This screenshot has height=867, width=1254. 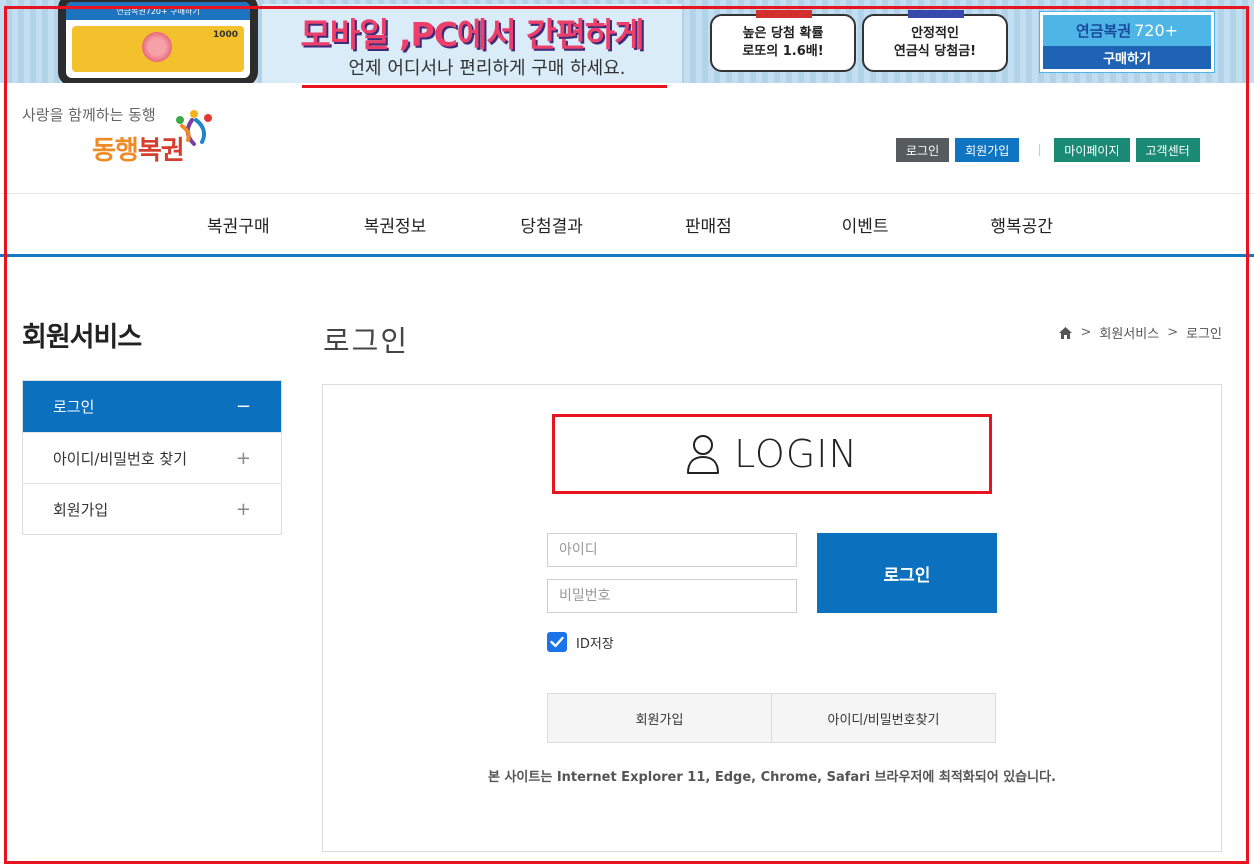 What do you see at coordinates (1156, 30) in the screenshot?
I see `buy-box-title-sup: 720+` at bounding box center [1156, 30].